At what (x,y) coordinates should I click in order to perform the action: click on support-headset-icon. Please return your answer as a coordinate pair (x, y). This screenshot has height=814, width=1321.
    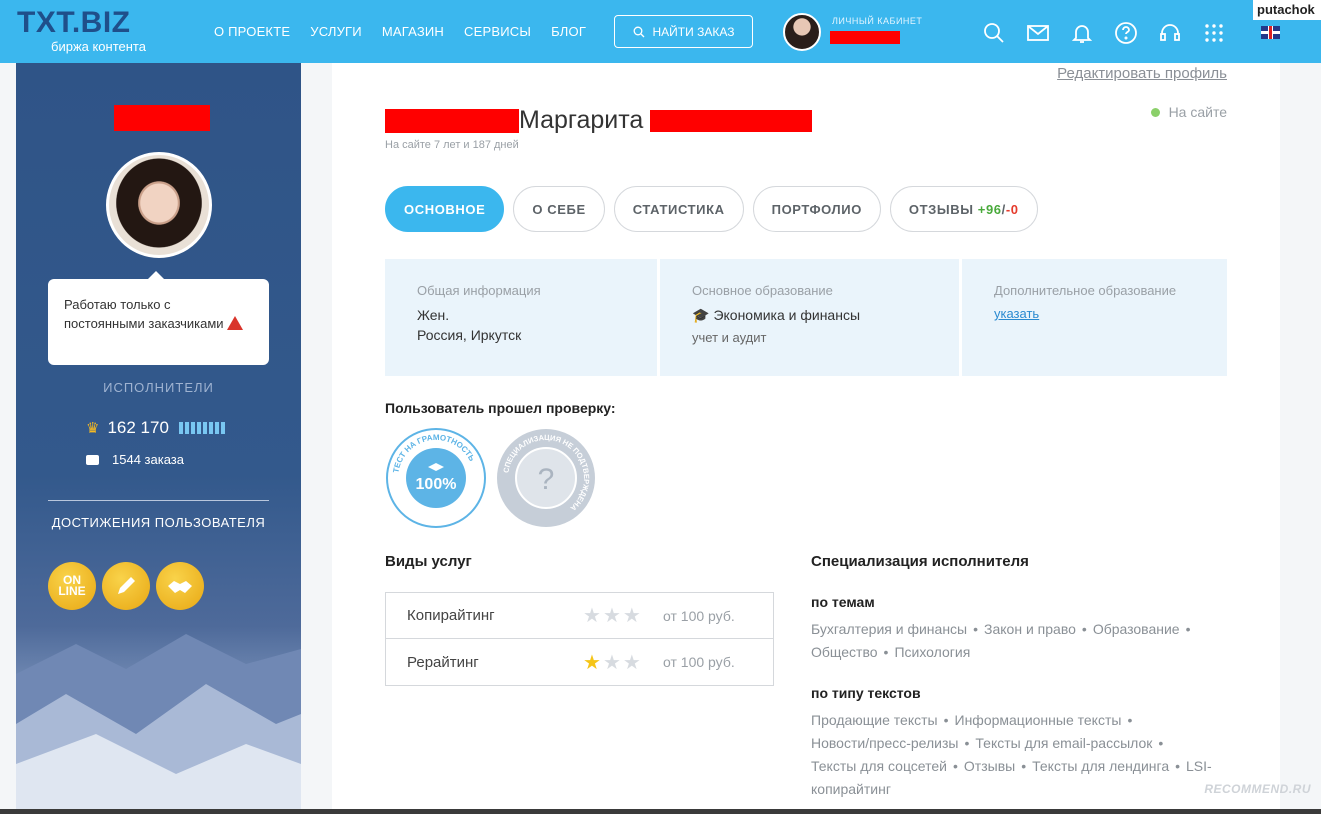
    Looking at the image, I should click on (1170, 33).